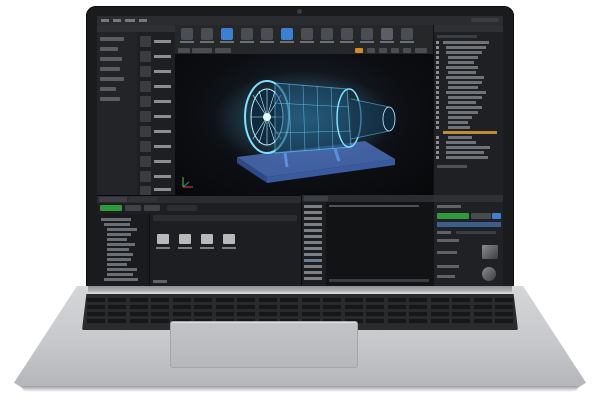 The width and height of the screenshot is (600, 400). What do you see at coordinates (111, 208) in the screenshot?
I see `add-new-button` at bounding box center [111, 208].